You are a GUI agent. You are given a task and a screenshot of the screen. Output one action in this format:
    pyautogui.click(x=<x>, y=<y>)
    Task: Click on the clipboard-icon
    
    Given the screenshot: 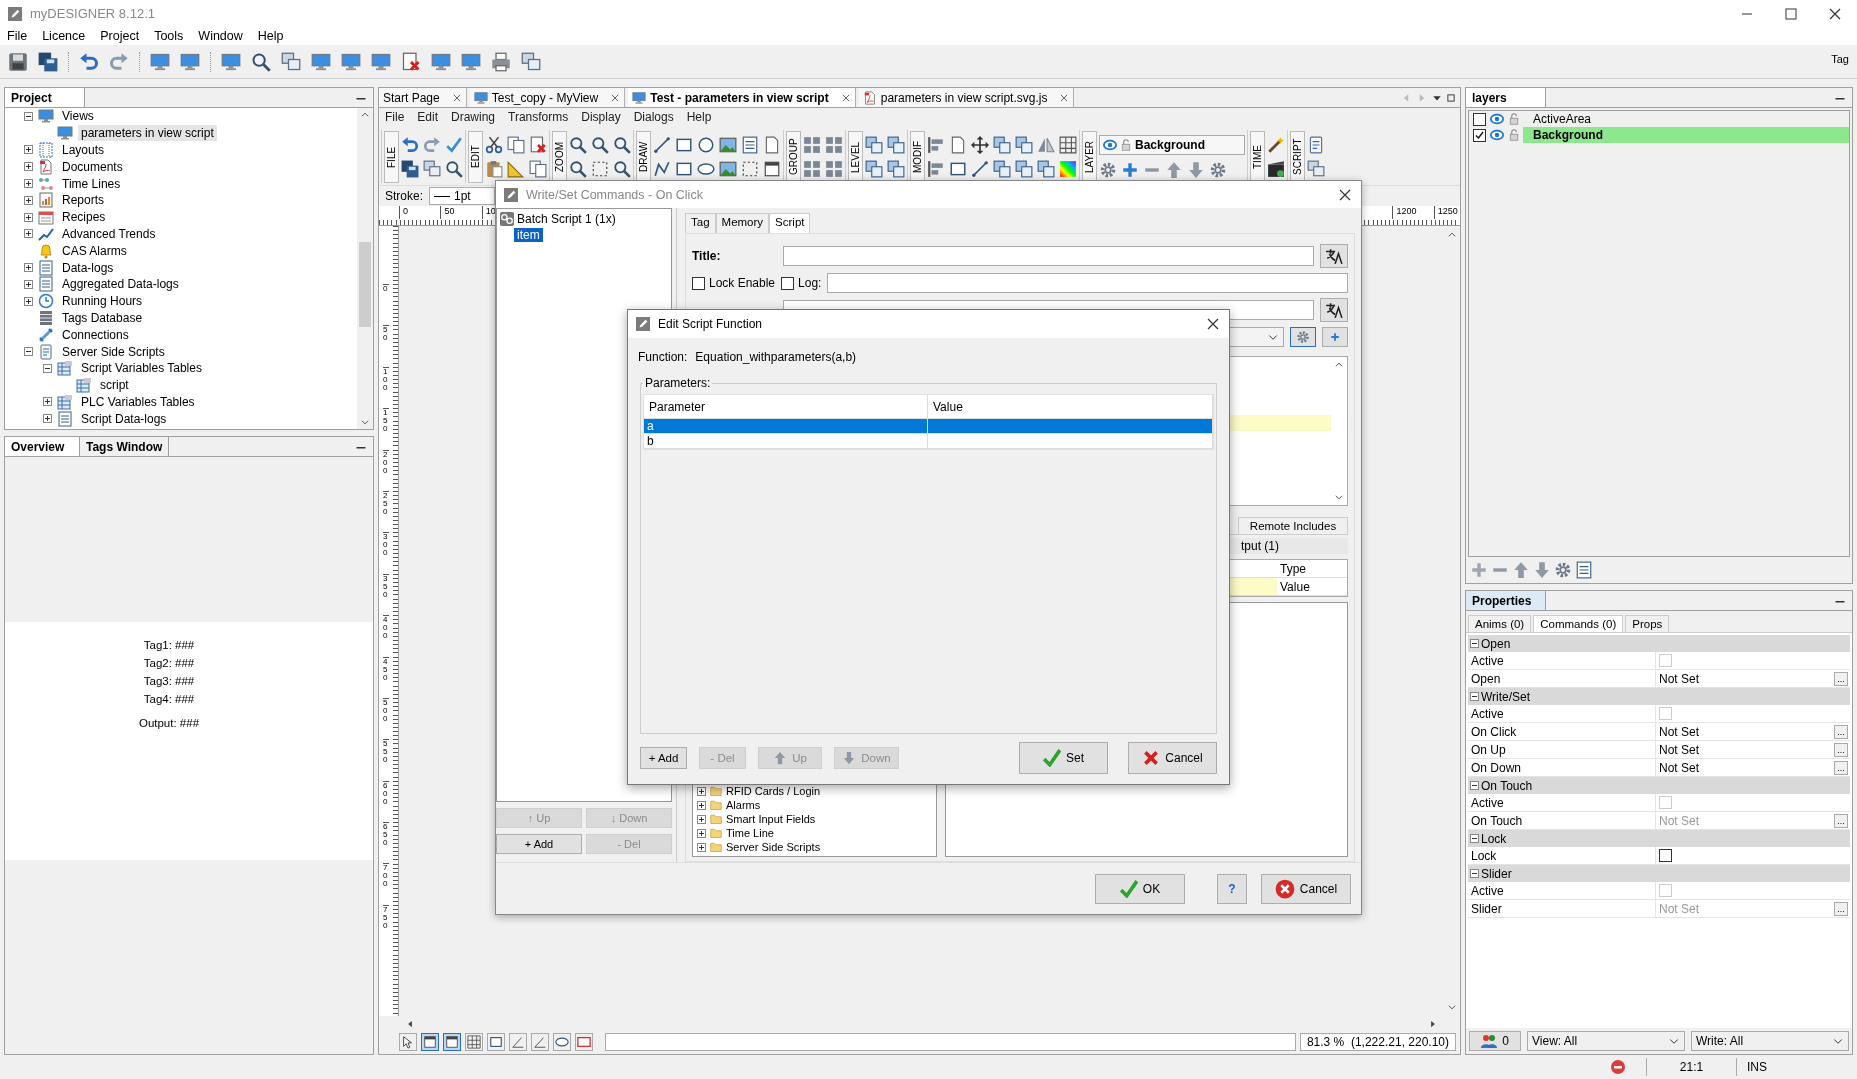 What is the action you would take?
    pyautogui.click(x=494, y=168)
    